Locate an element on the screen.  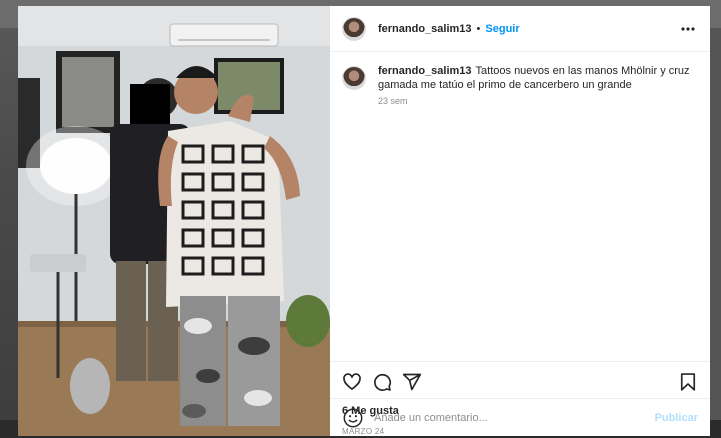
bookmark-icon is located at coordinates (688, 381).